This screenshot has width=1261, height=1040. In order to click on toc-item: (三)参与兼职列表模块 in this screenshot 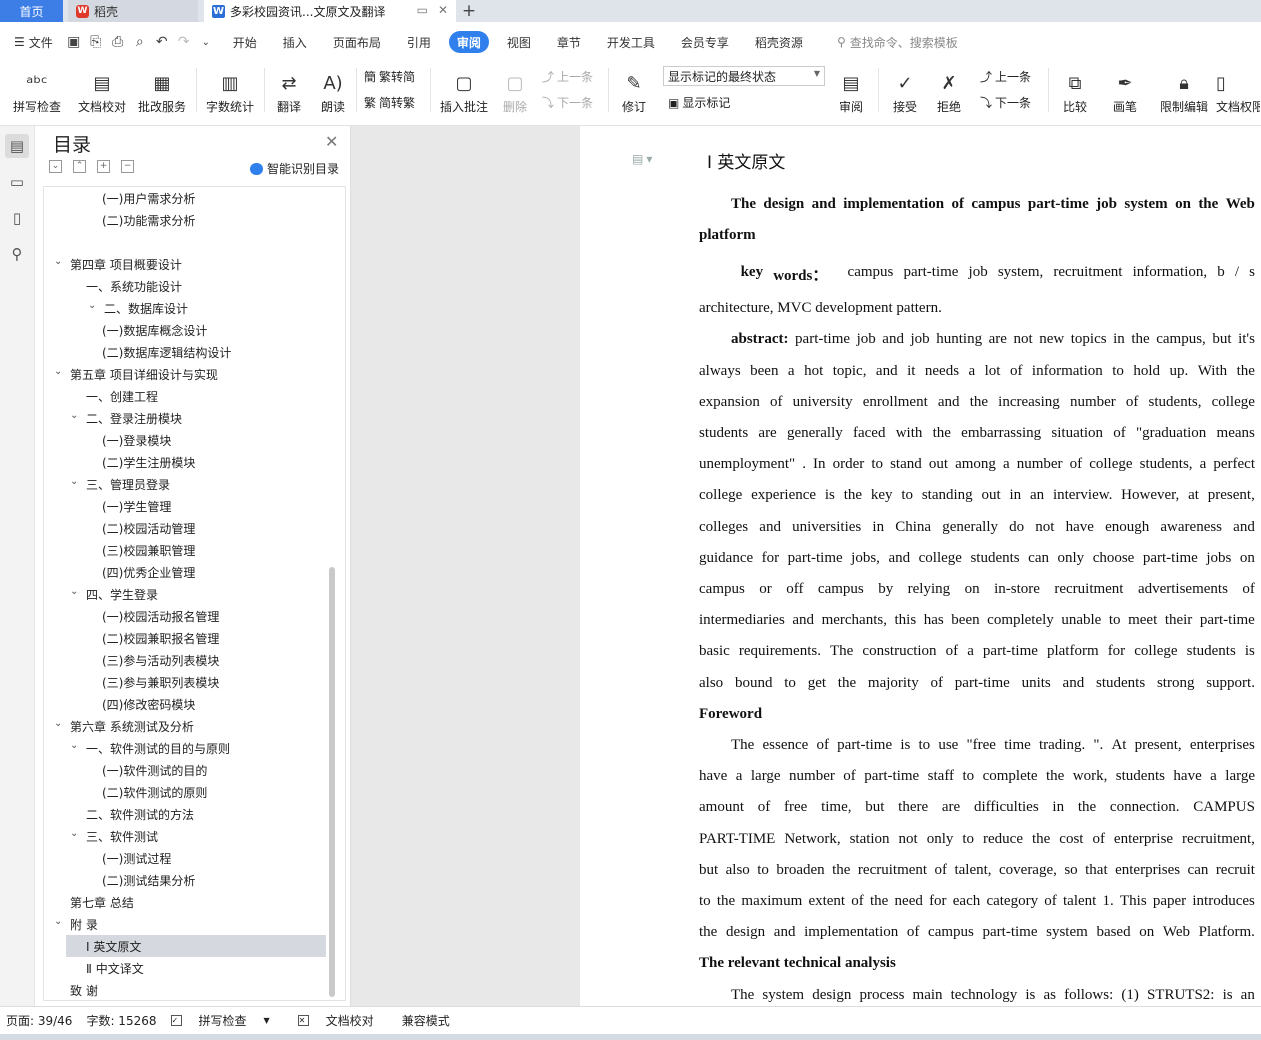, I will do `click(184, 682)`.